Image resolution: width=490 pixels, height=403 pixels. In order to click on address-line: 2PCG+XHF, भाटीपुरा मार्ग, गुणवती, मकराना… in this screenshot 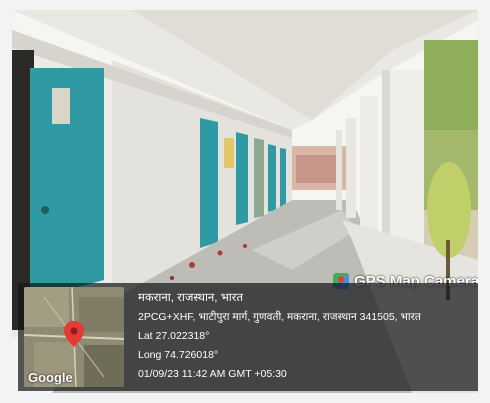, I will do `click(279, 317)`.